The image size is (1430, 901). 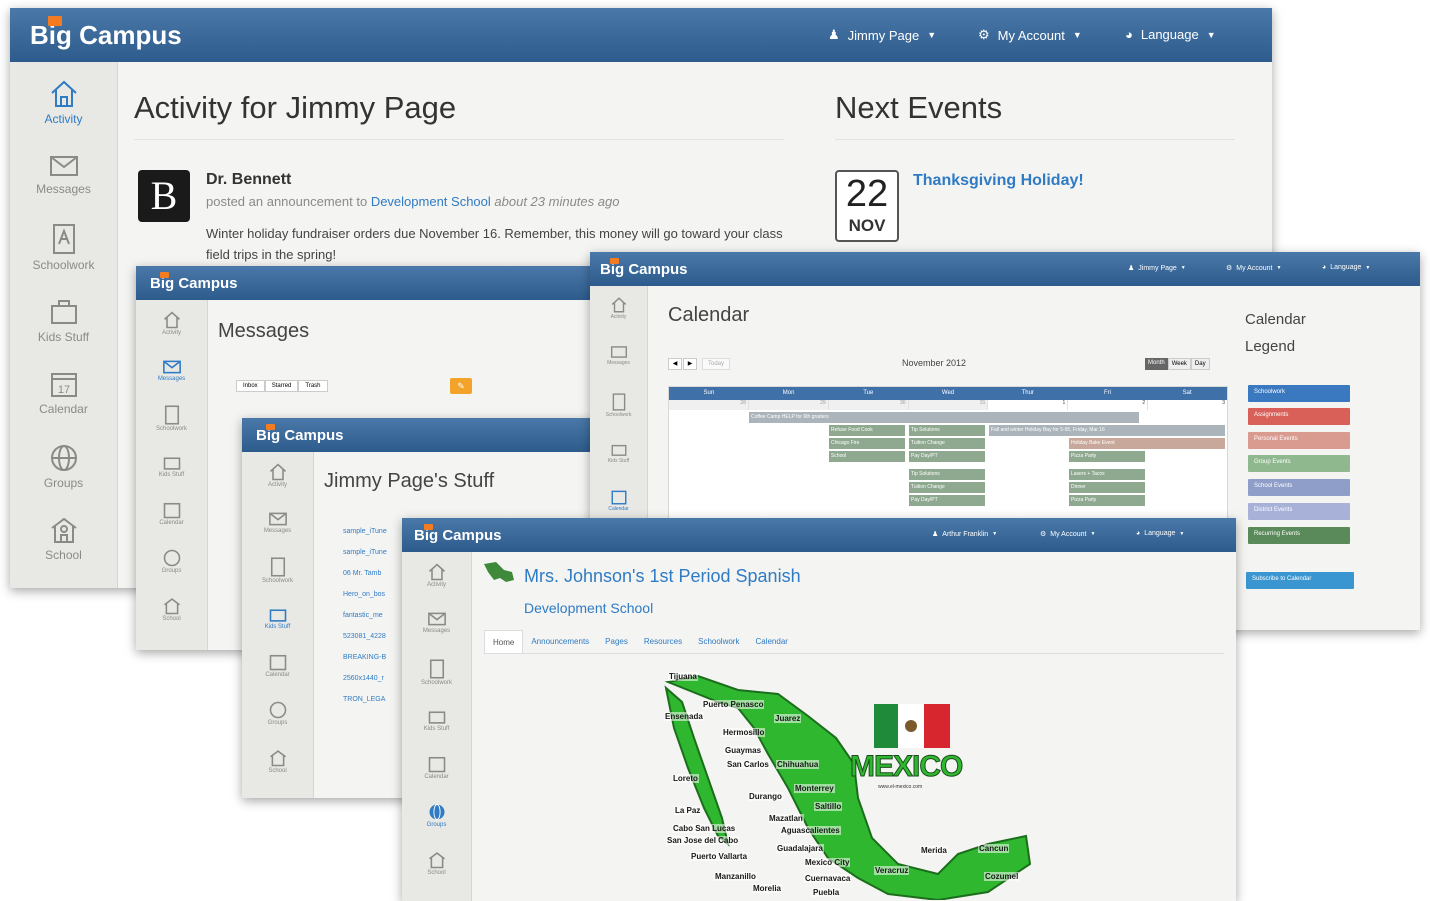 I want to click on calendar-event: Dinner, so click(x=1107, y=487).